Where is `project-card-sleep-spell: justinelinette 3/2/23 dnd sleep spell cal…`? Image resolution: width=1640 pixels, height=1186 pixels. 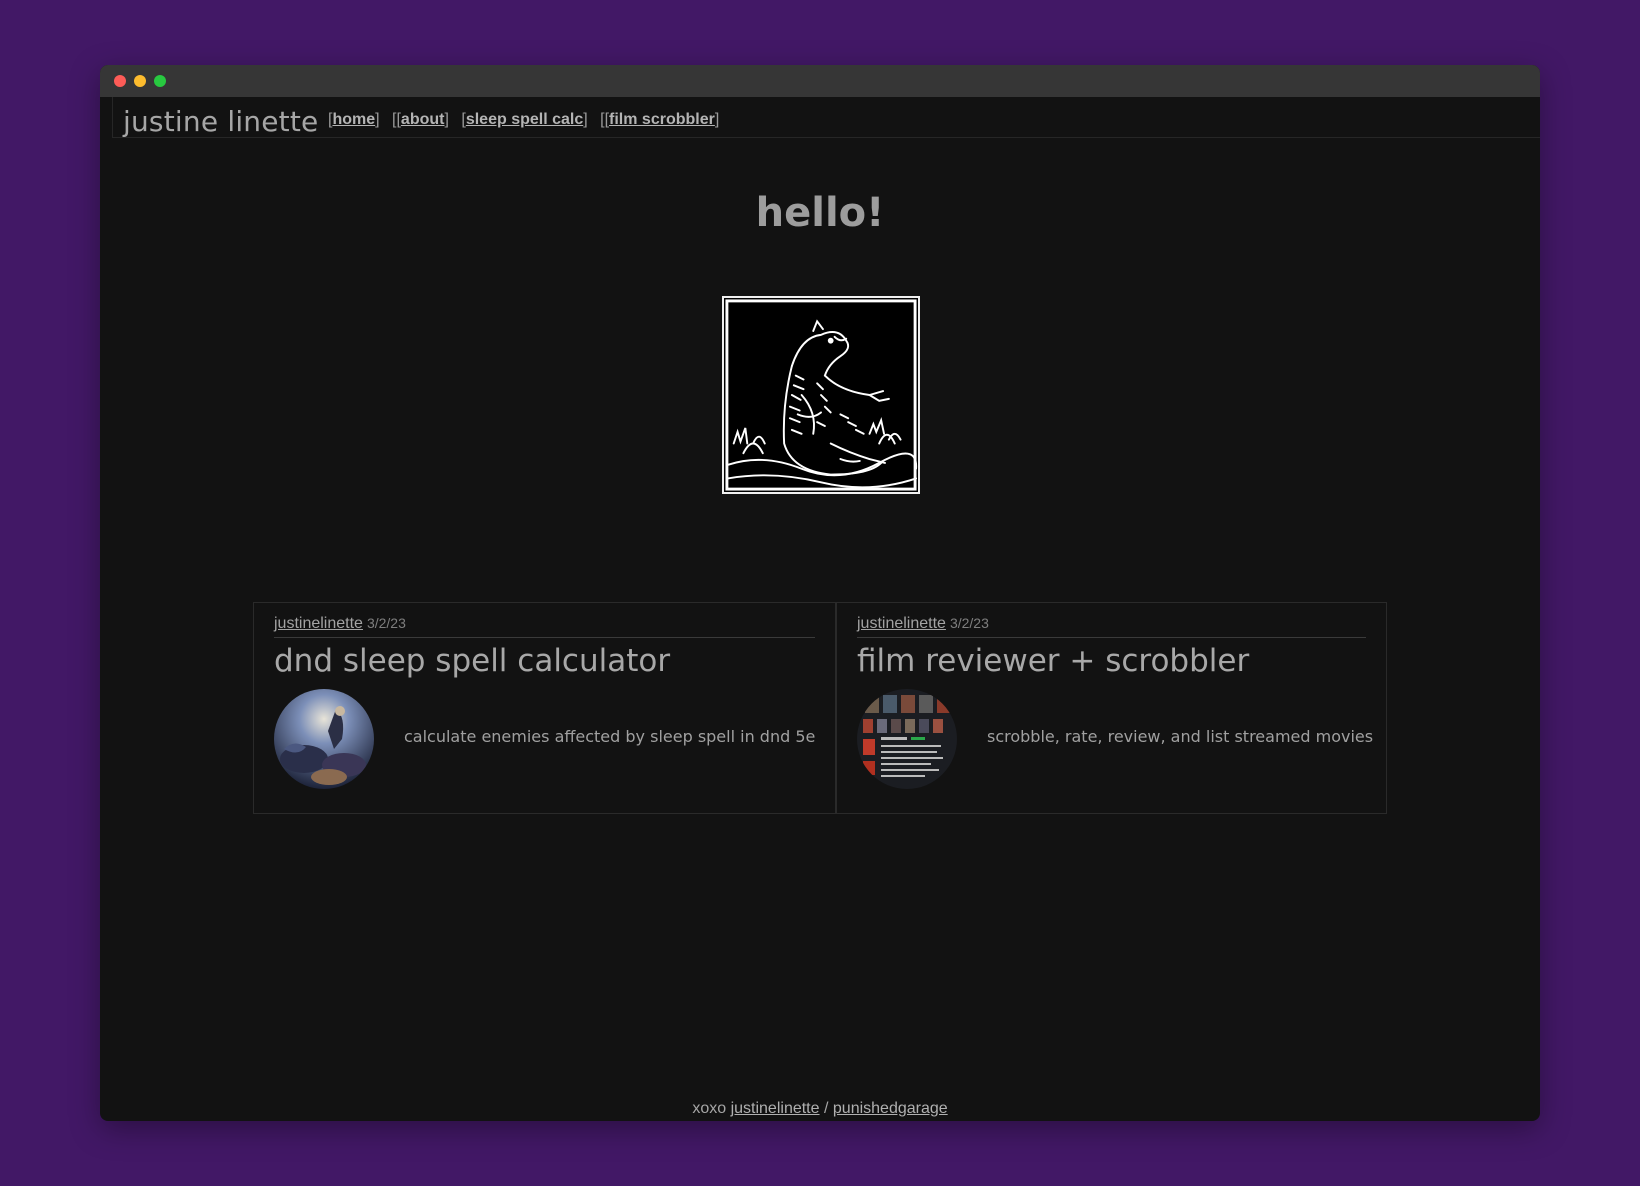 project-card-sleep-spell: justinelinette 3/2/23 dnd sleep spell cal… is located at coordinates (544, 708).